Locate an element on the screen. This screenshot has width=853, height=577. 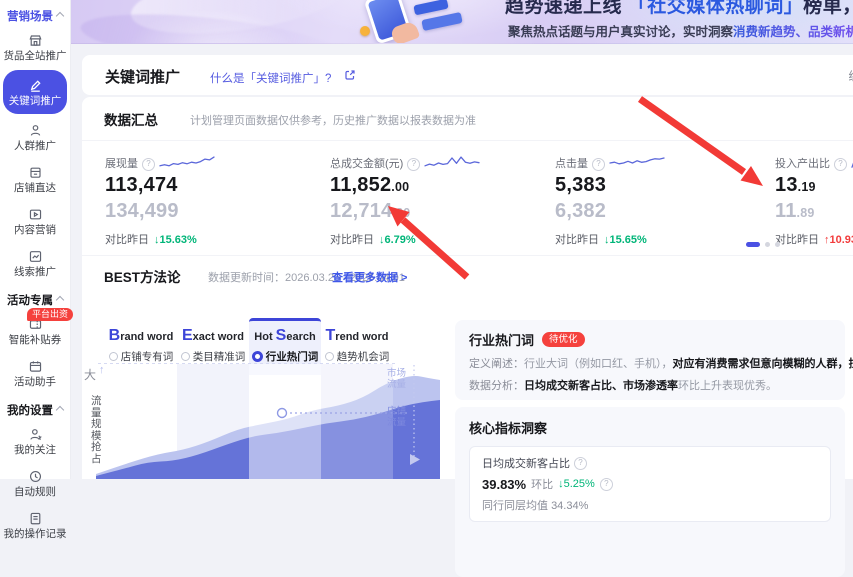
core-metric-card: 日均成交新客占比? 39.83%环比↓5.25%? 同行同层均值 34.34% is located at coordinates (650, 484).